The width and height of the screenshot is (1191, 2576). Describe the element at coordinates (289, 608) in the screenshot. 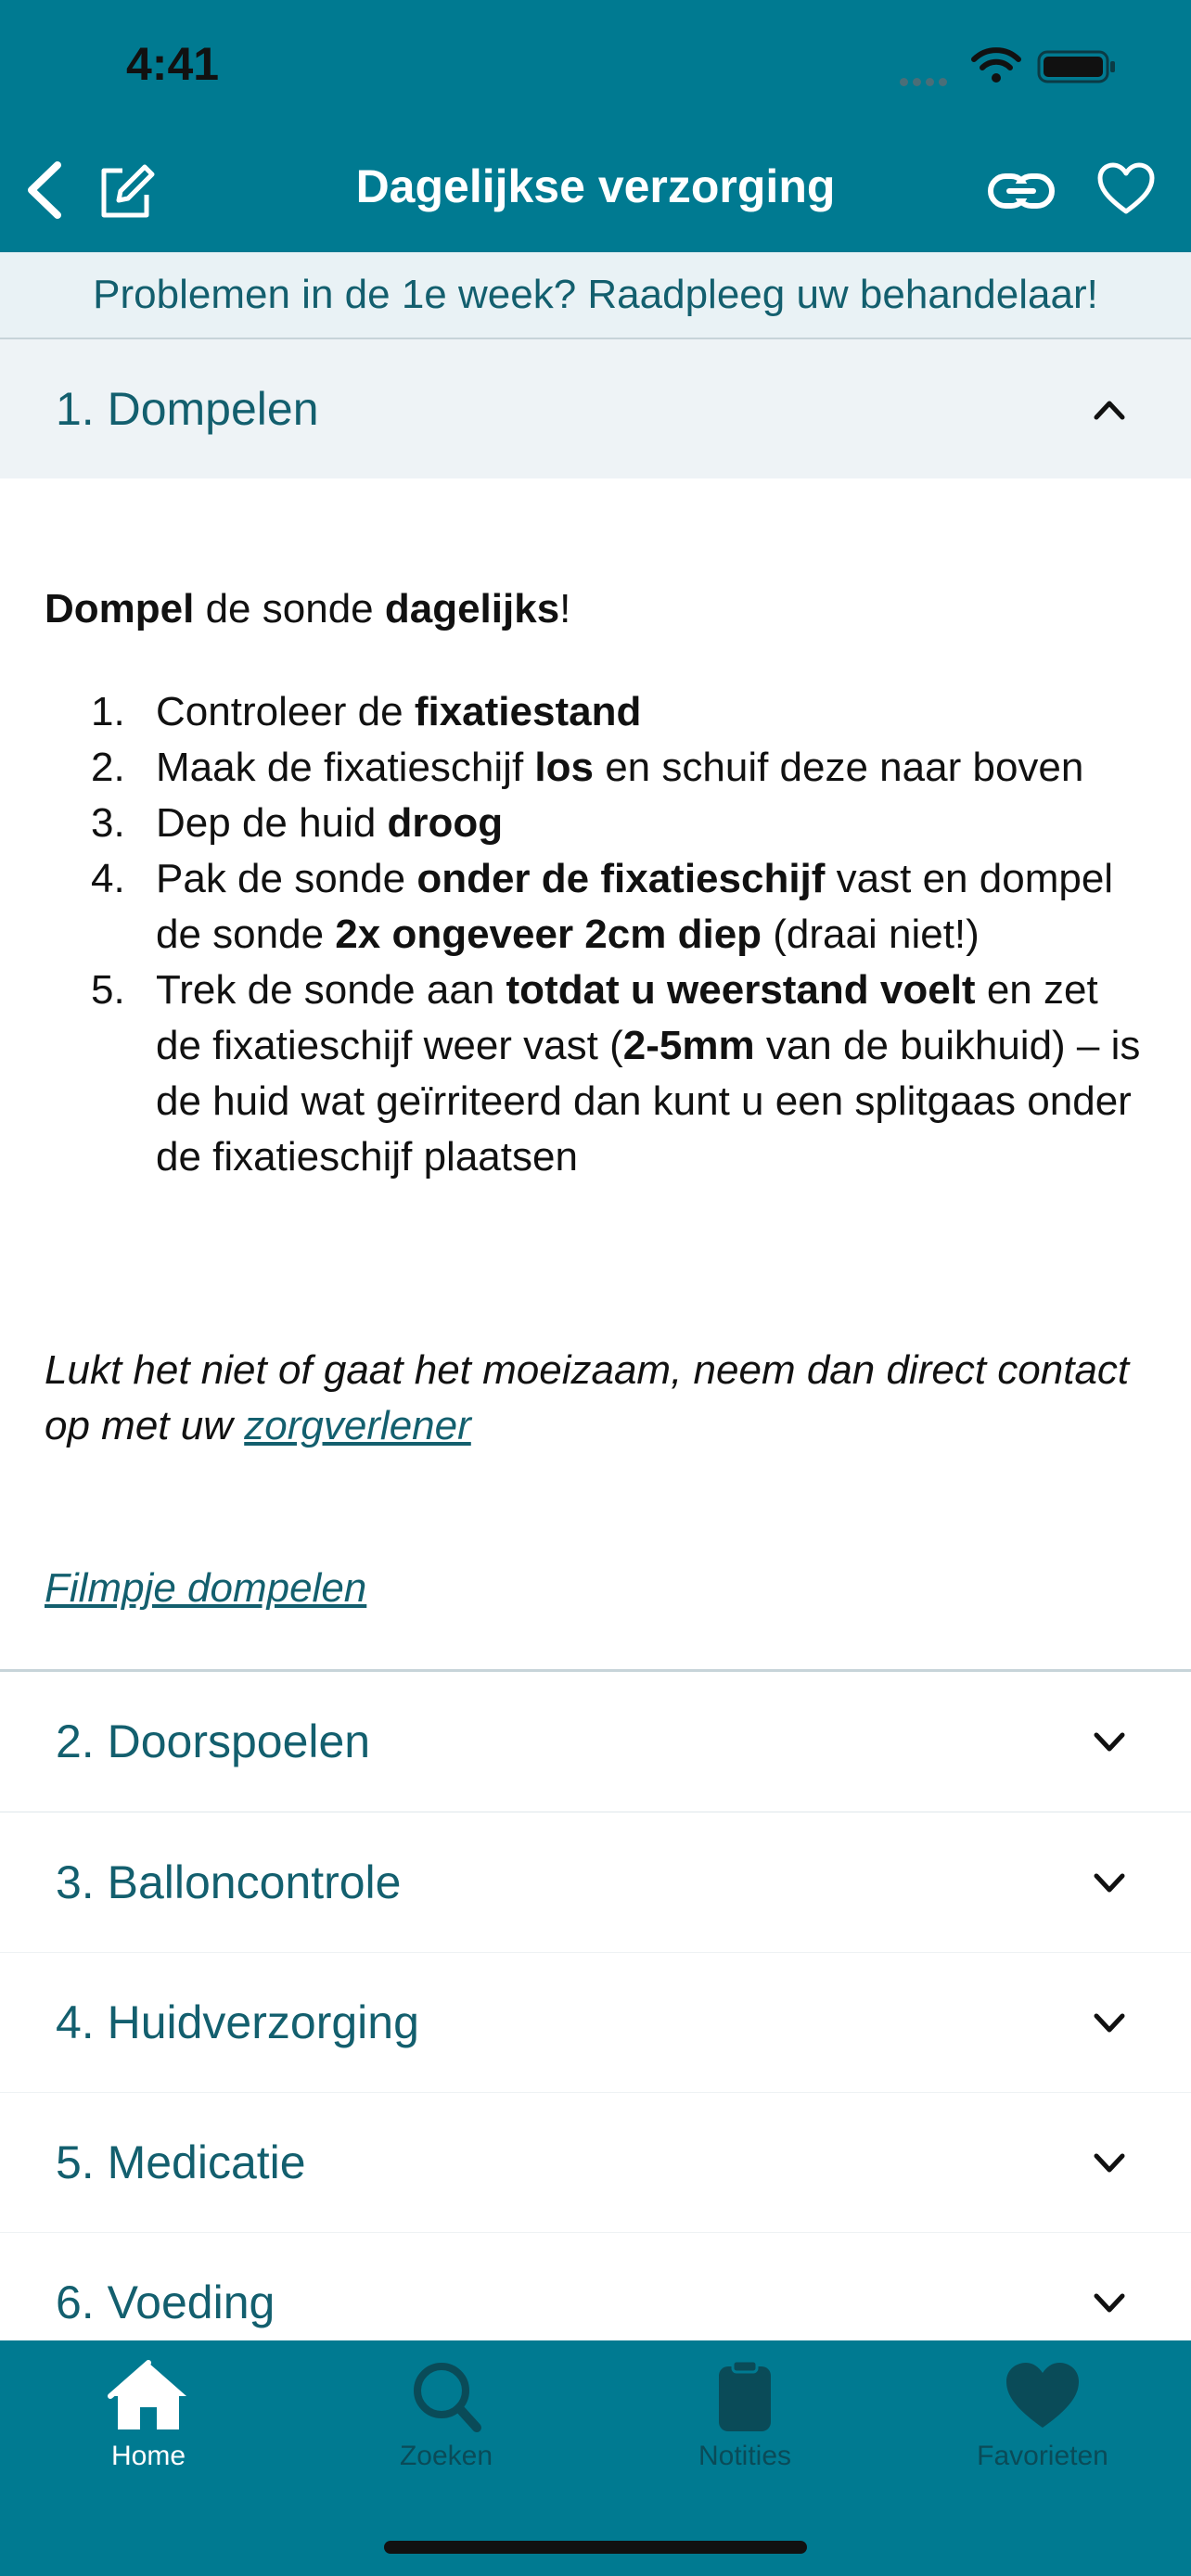

I see `text: de sonde` at that location.